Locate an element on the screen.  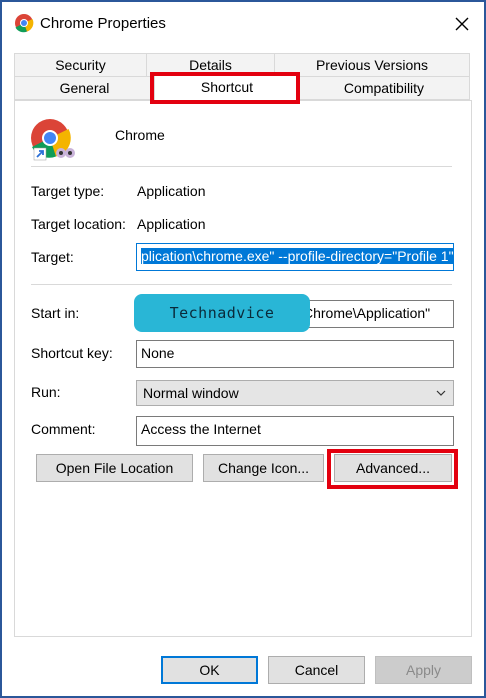
watermark-badge: Technadvice is located at coordinates (222, 313).